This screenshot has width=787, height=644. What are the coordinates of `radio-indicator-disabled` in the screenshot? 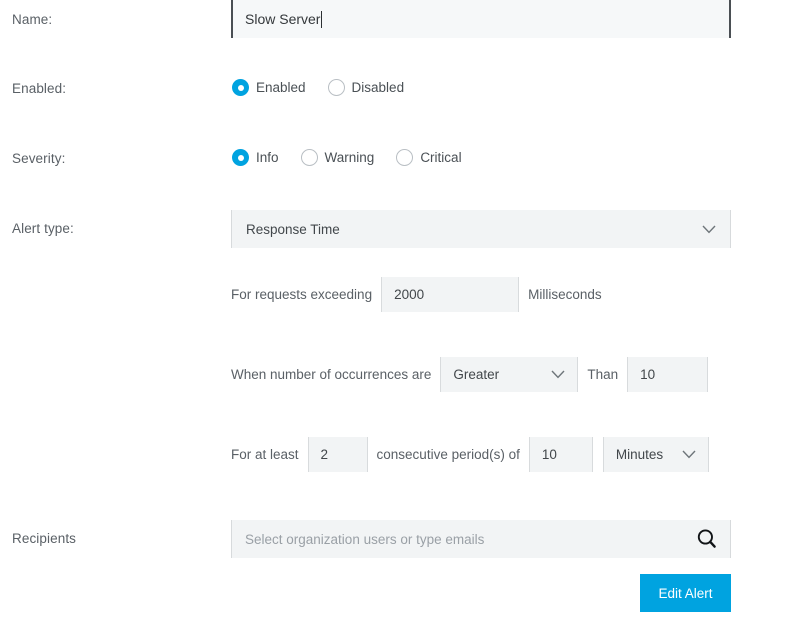 It's located at (336, 87).